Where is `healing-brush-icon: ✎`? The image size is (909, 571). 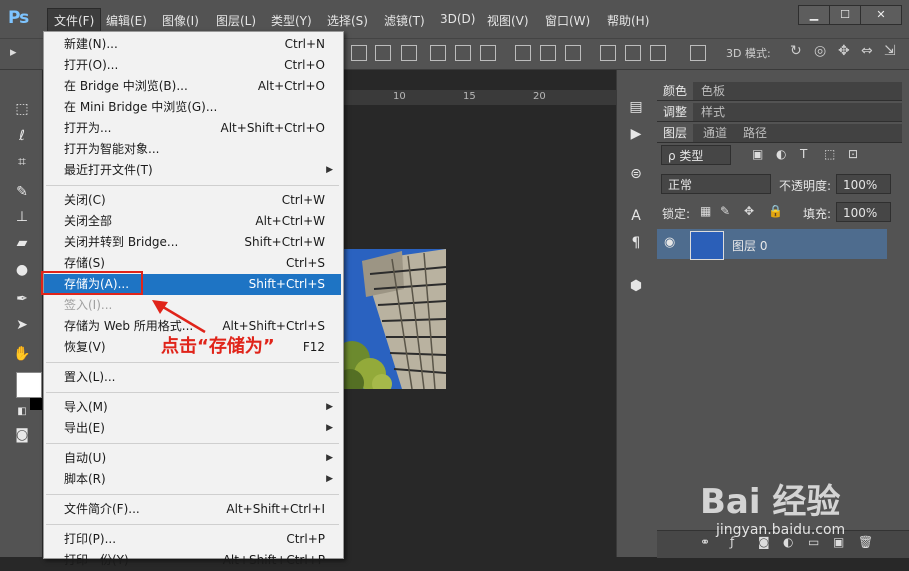
healing-brush-icon: ✎ is located at coordinates (22, 192).